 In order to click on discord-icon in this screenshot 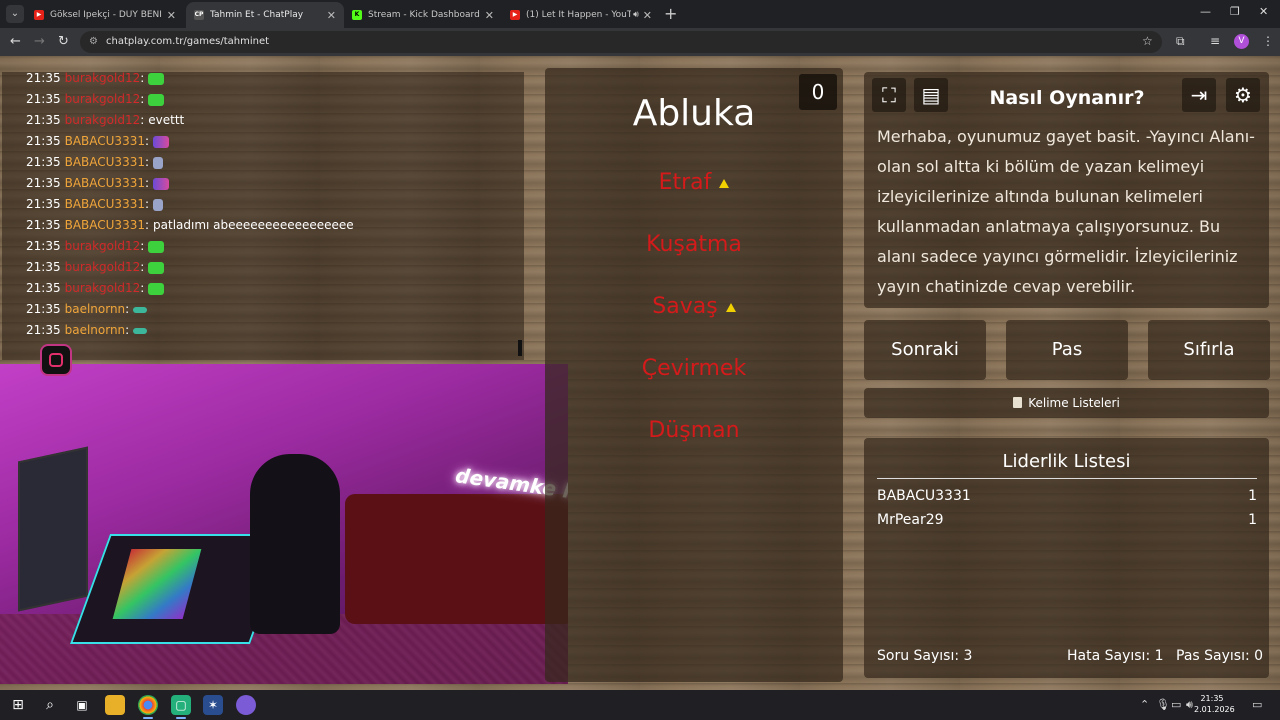, I will do `click(246, 705)`.